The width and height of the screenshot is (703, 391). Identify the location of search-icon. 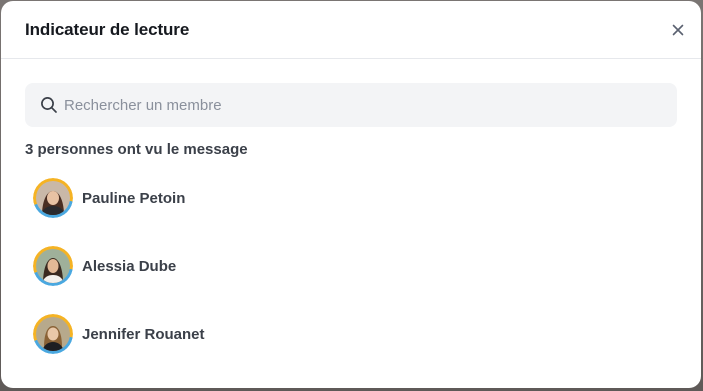
(49, 105).